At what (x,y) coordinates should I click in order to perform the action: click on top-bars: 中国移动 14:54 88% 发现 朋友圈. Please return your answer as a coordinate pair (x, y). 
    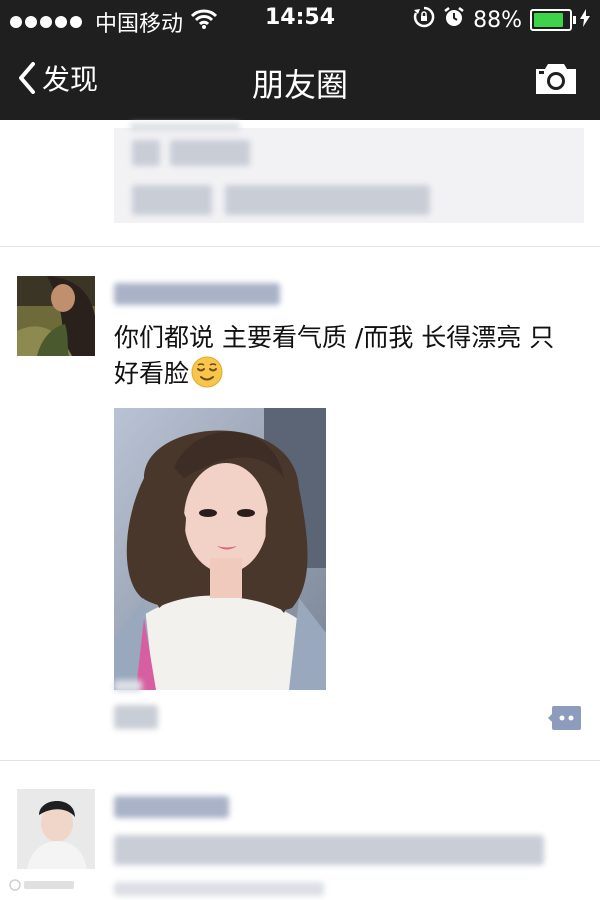
    Looking at the image, I should click on (300, 60).